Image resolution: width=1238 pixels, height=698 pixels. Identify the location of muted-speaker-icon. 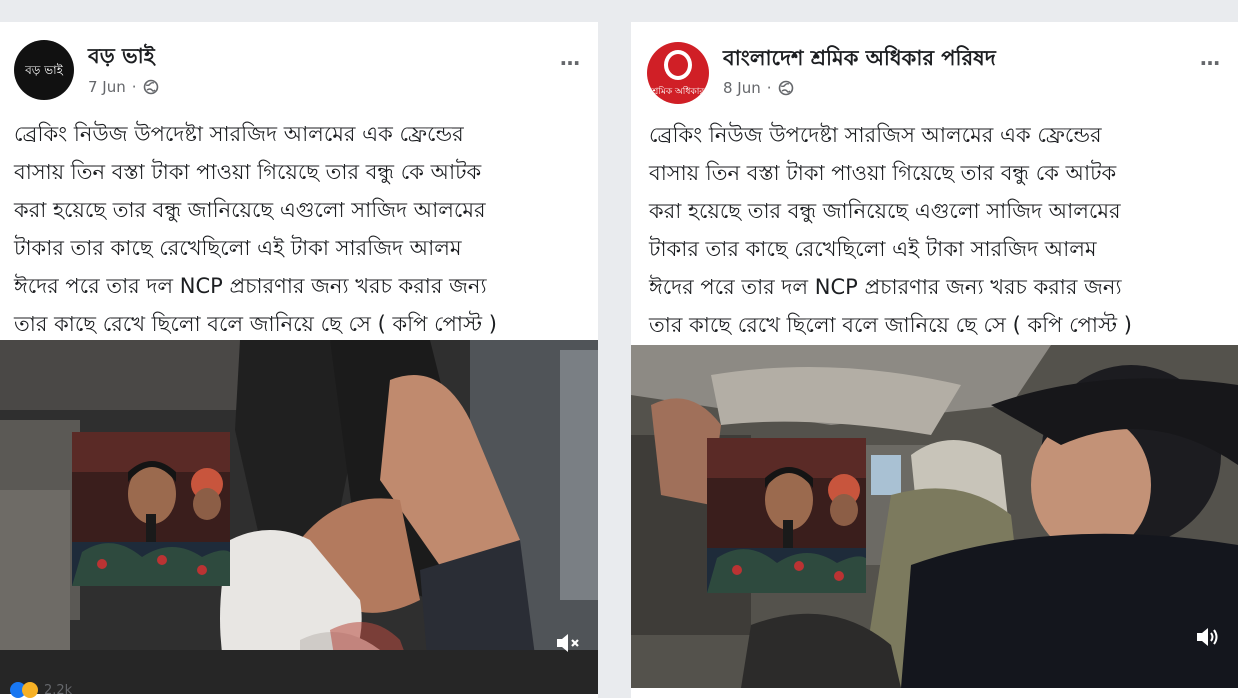
(567, 643).